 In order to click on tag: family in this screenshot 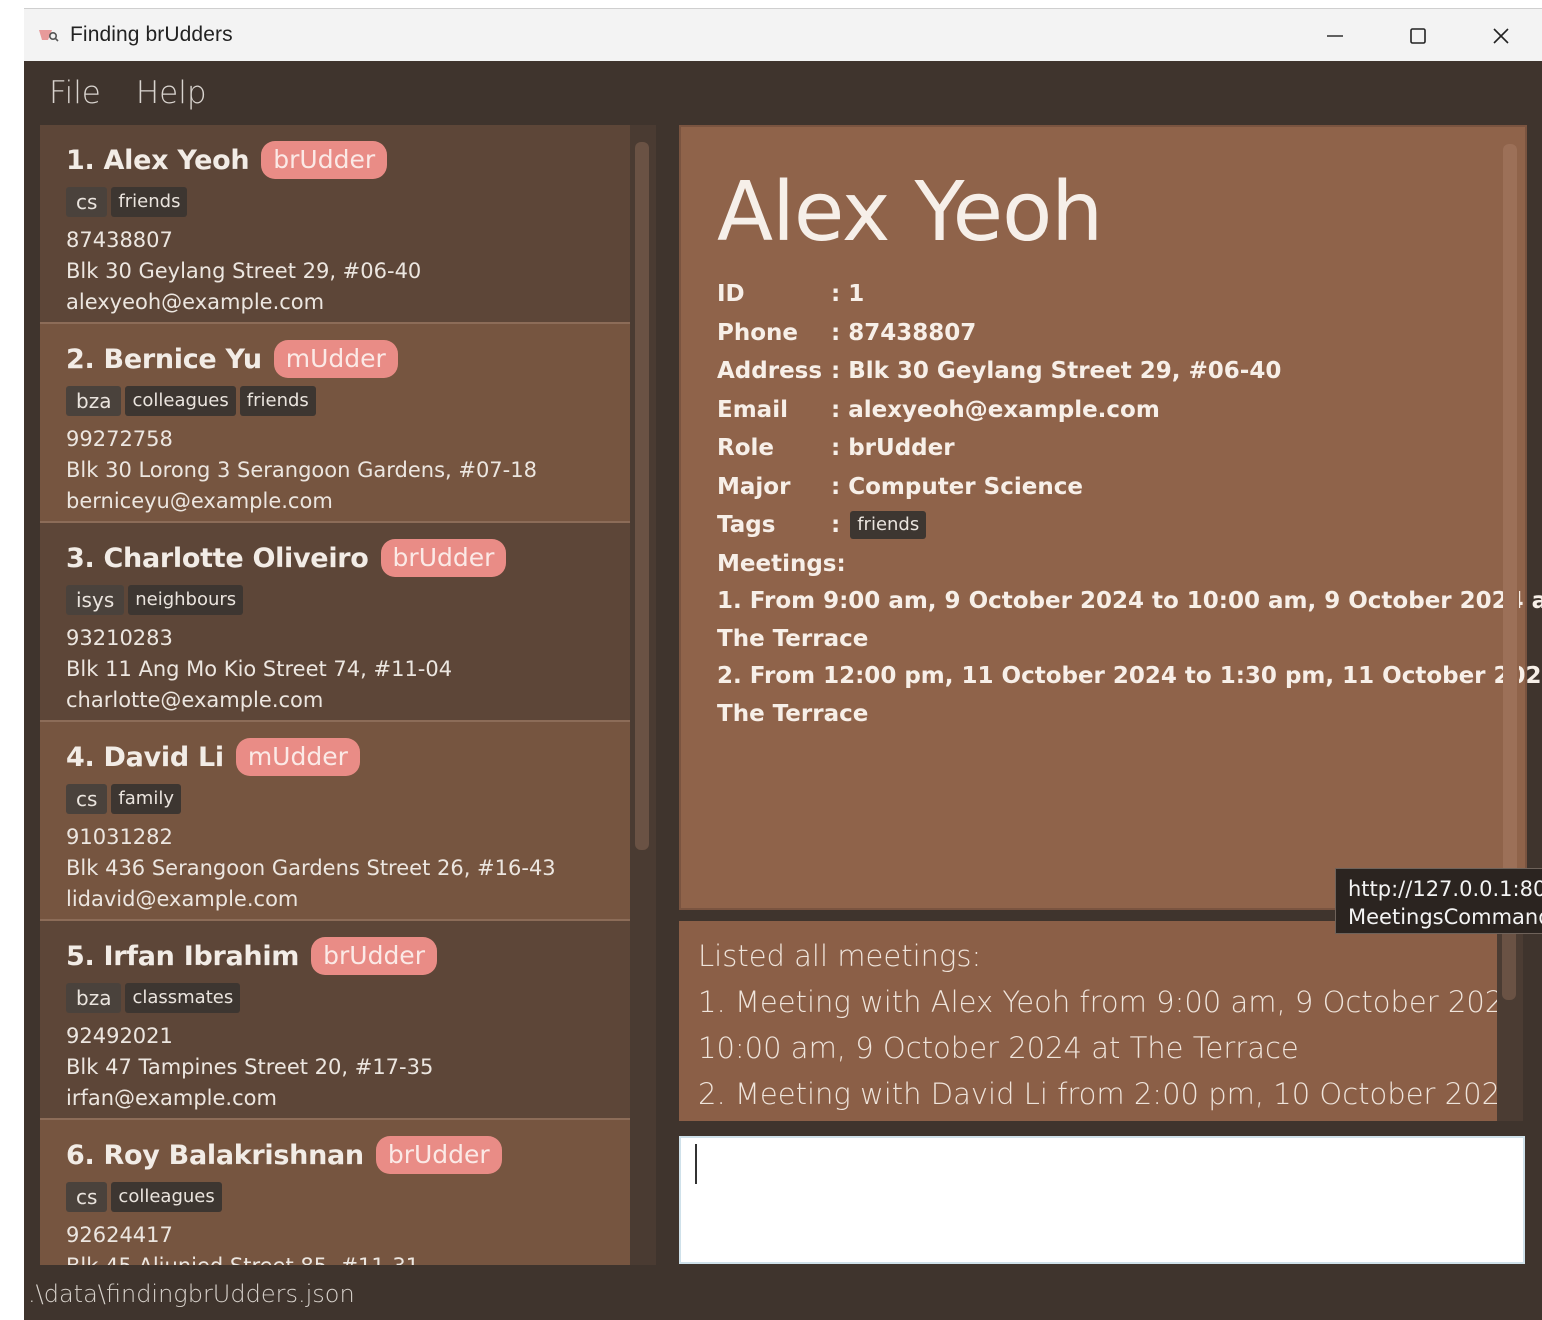, I will do `click(146, 799)`.